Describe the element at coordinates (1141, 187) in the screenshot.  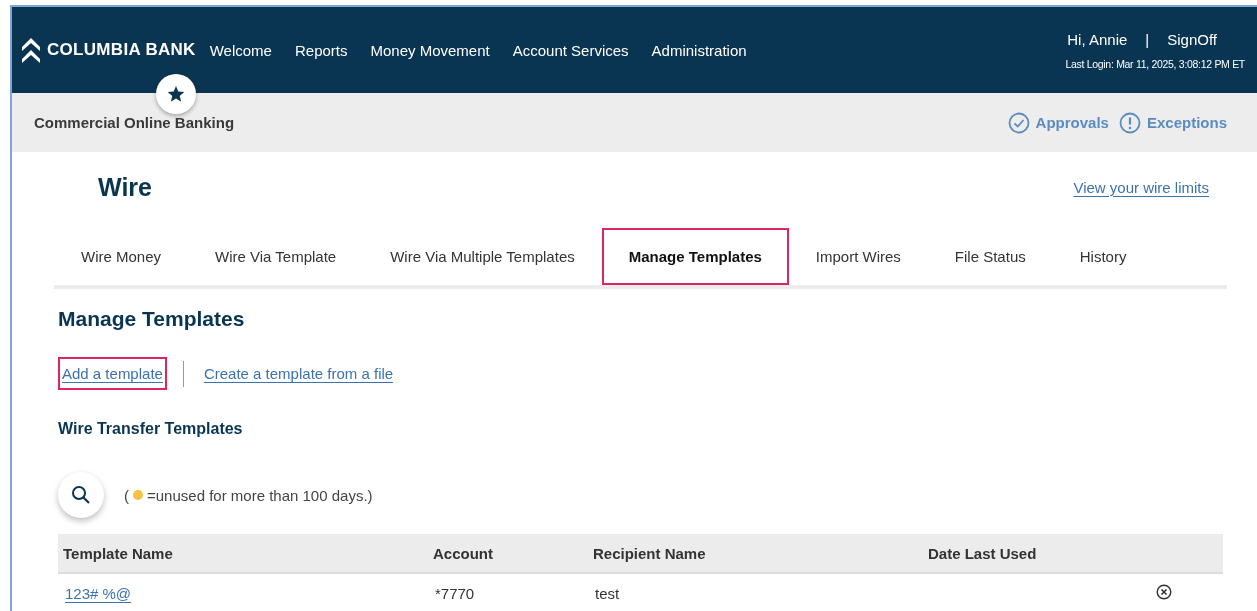
I see `wire-limits-link: View your wire limits` at that location.